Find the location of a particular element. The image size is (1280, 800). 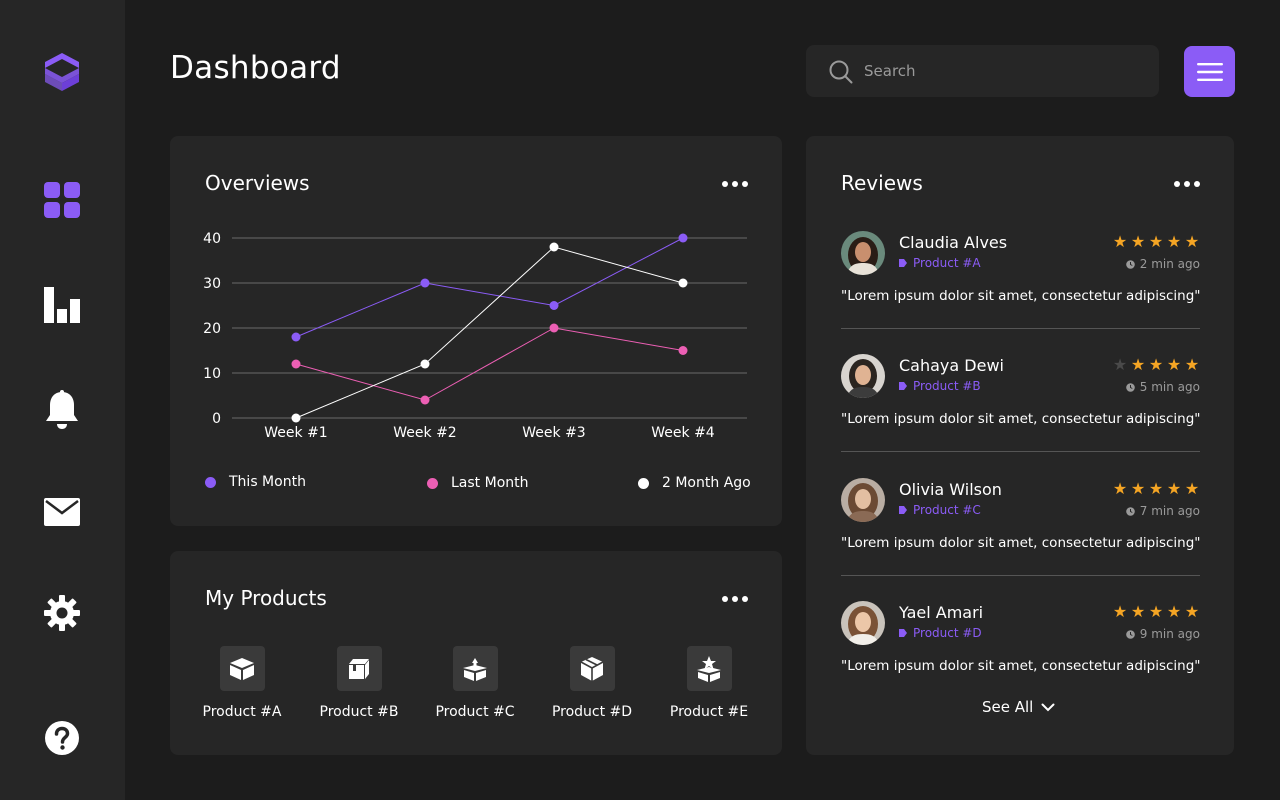

legend-this-month: This Month is located at coordinates (255, 482).